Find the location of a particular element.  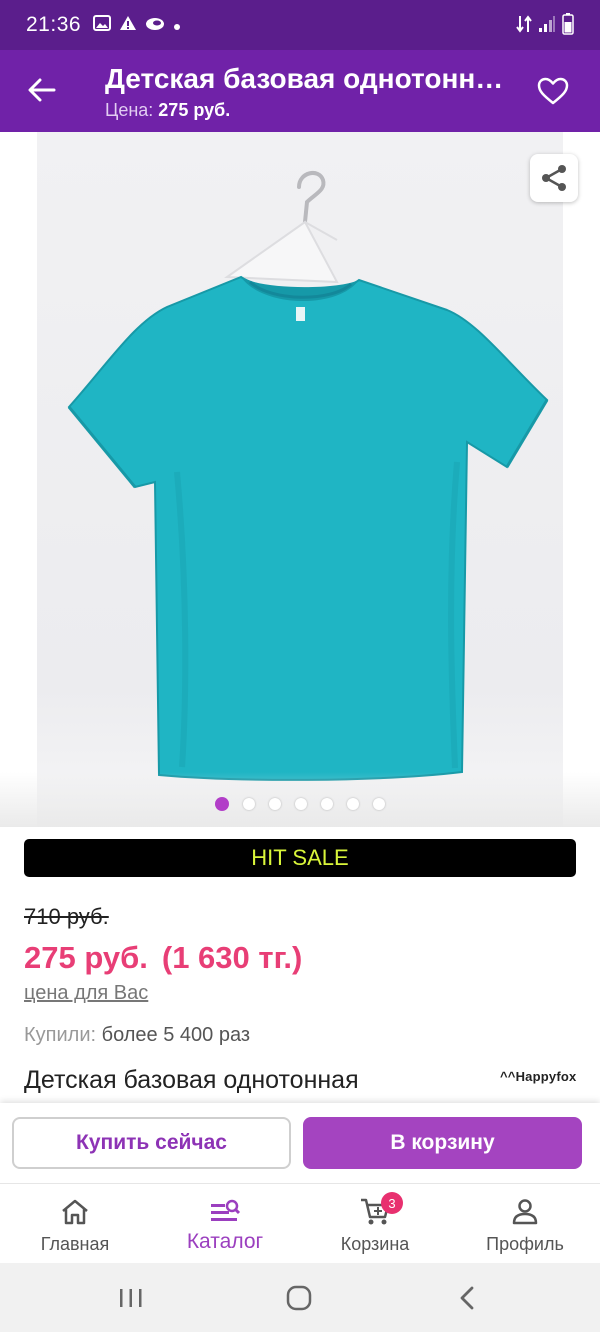

system-navigation-bar is located at coordinates (300, 1297).